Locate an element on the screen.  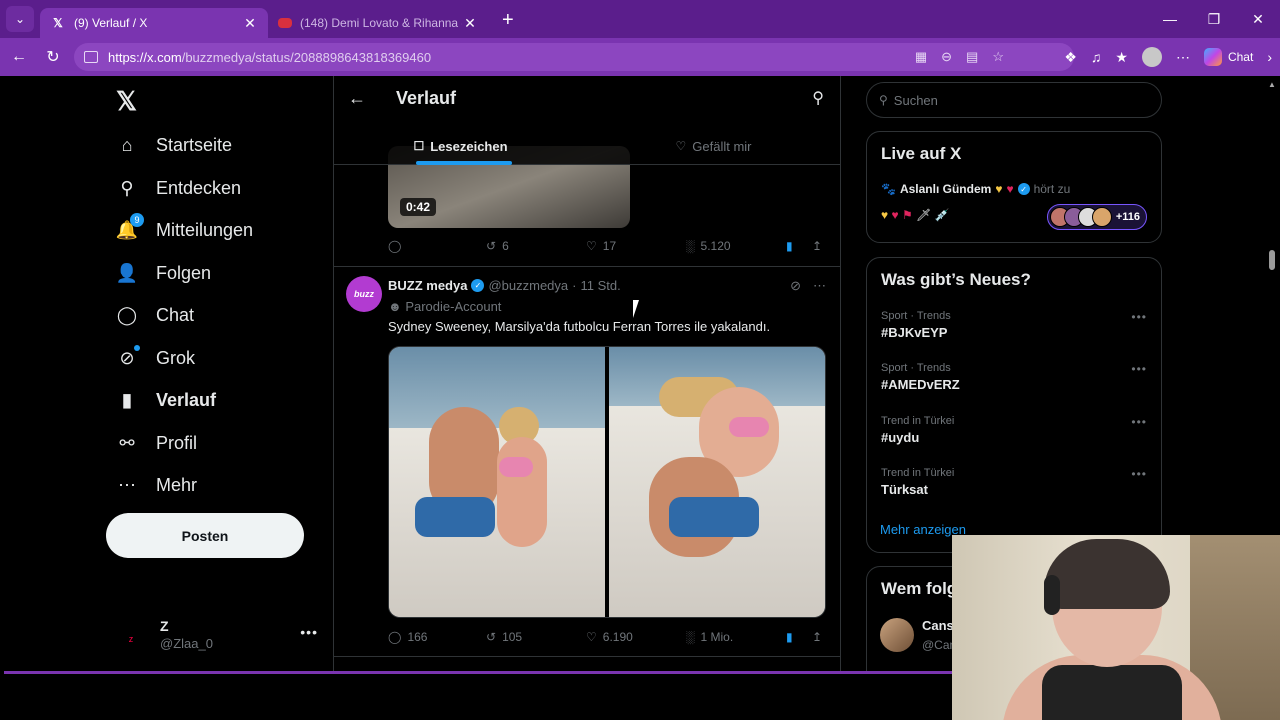
nav-item-mitteilungen: 🔔 9 Mitteilungen is located at coordinates (184, 229).